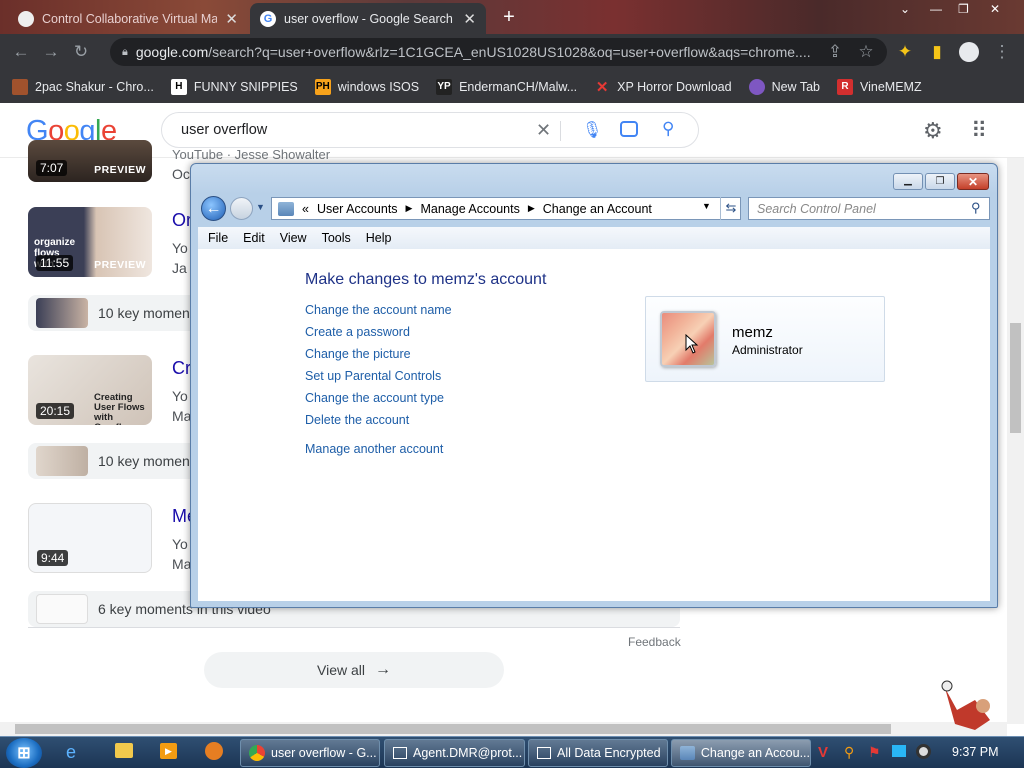 This screenshot has width=1024, height=768. Describe the element at coordinates (752, 332) in the screenshot. I see `account-name: memz` at that location.